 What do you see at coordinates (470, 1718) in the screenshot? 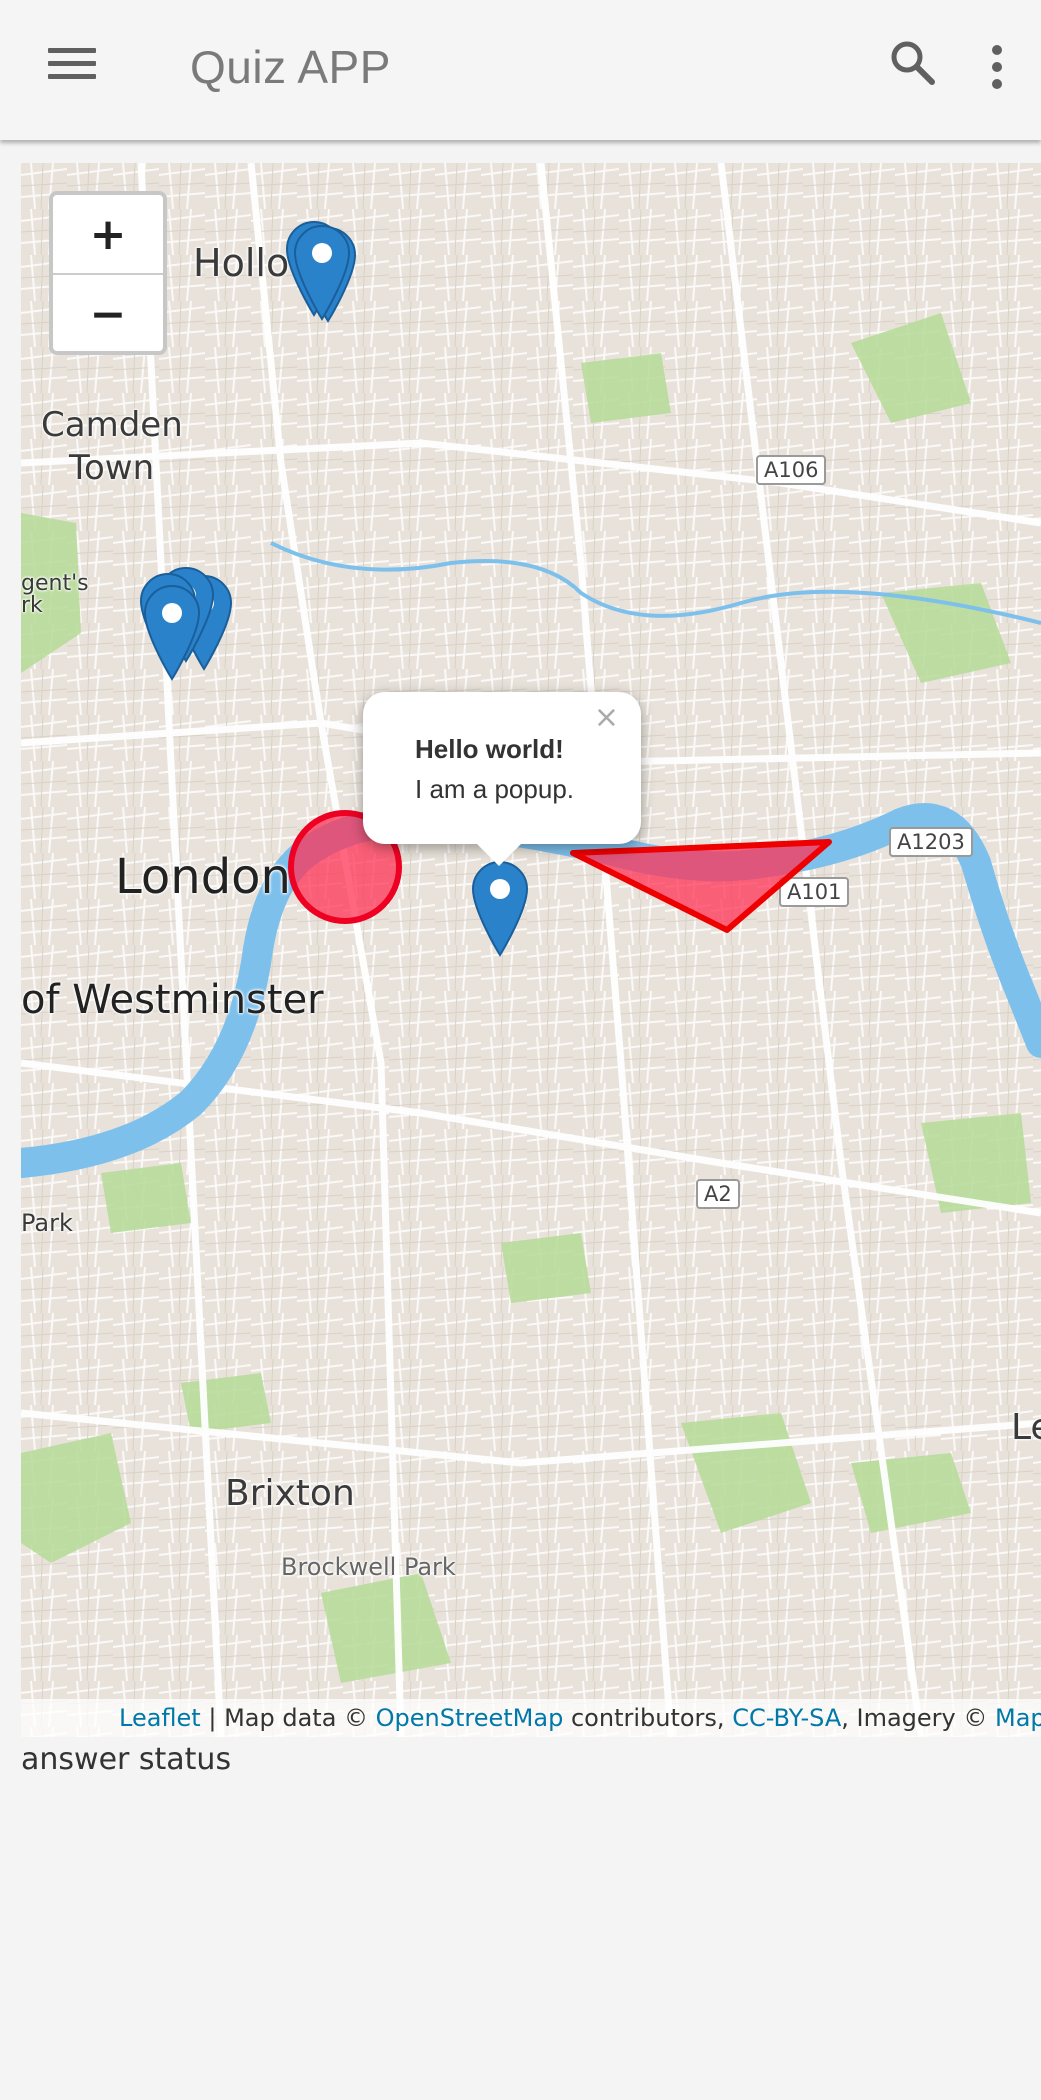
I see `openstreetmap-link: OpenStreetMap` at bounding box center [470, 1718].